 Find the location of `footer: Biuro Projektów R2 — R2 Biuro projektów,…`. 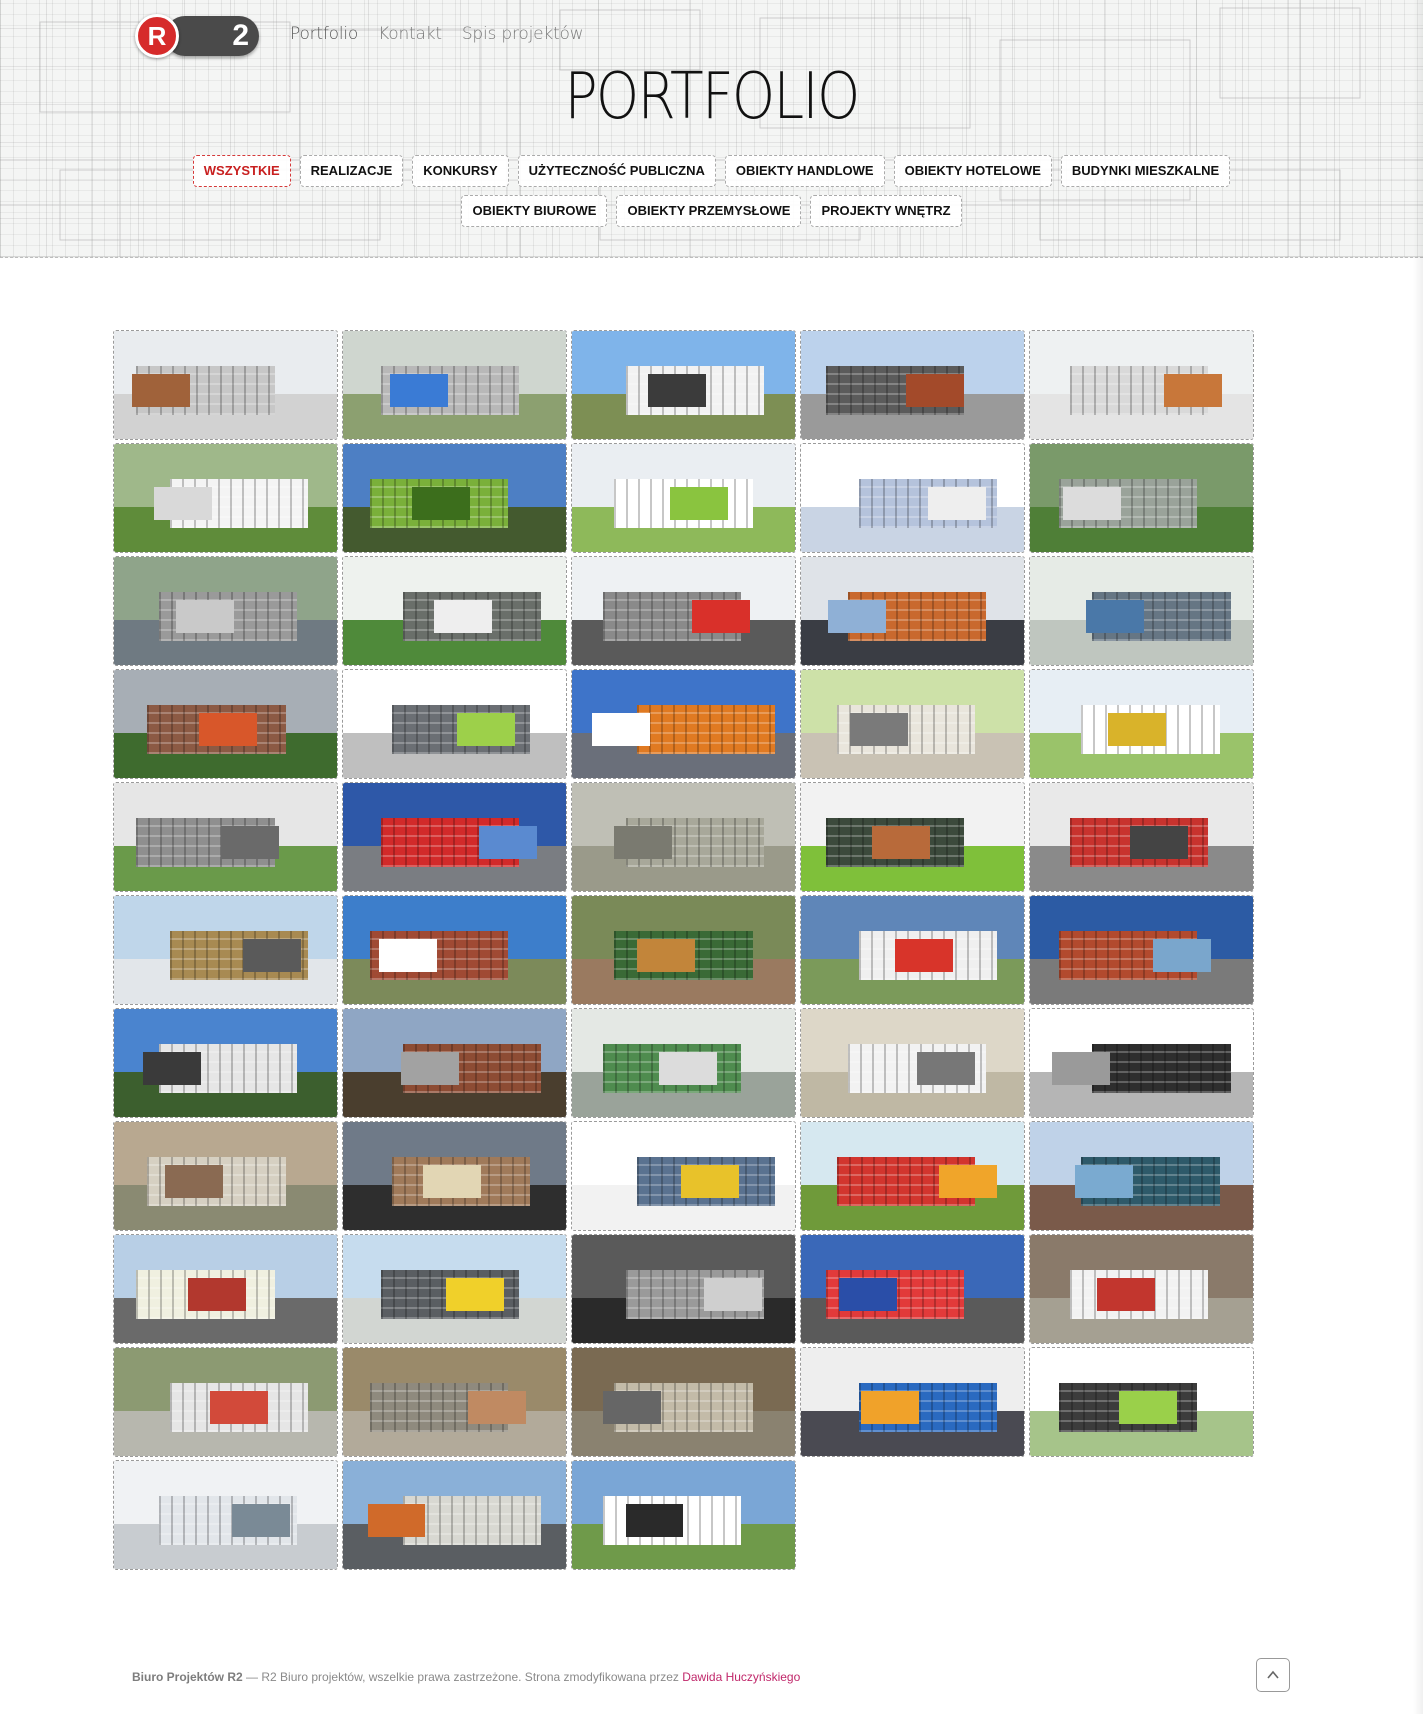

footer: Biuro Projektów R2 — R2 Biuro projektów,… is located at coordinates (466, 1677).